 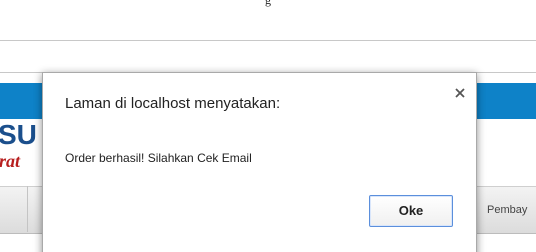 What do you see at coordinates (27, 209) in the screenshot?
I see `nav-separator` at bounding box center [27, 209].